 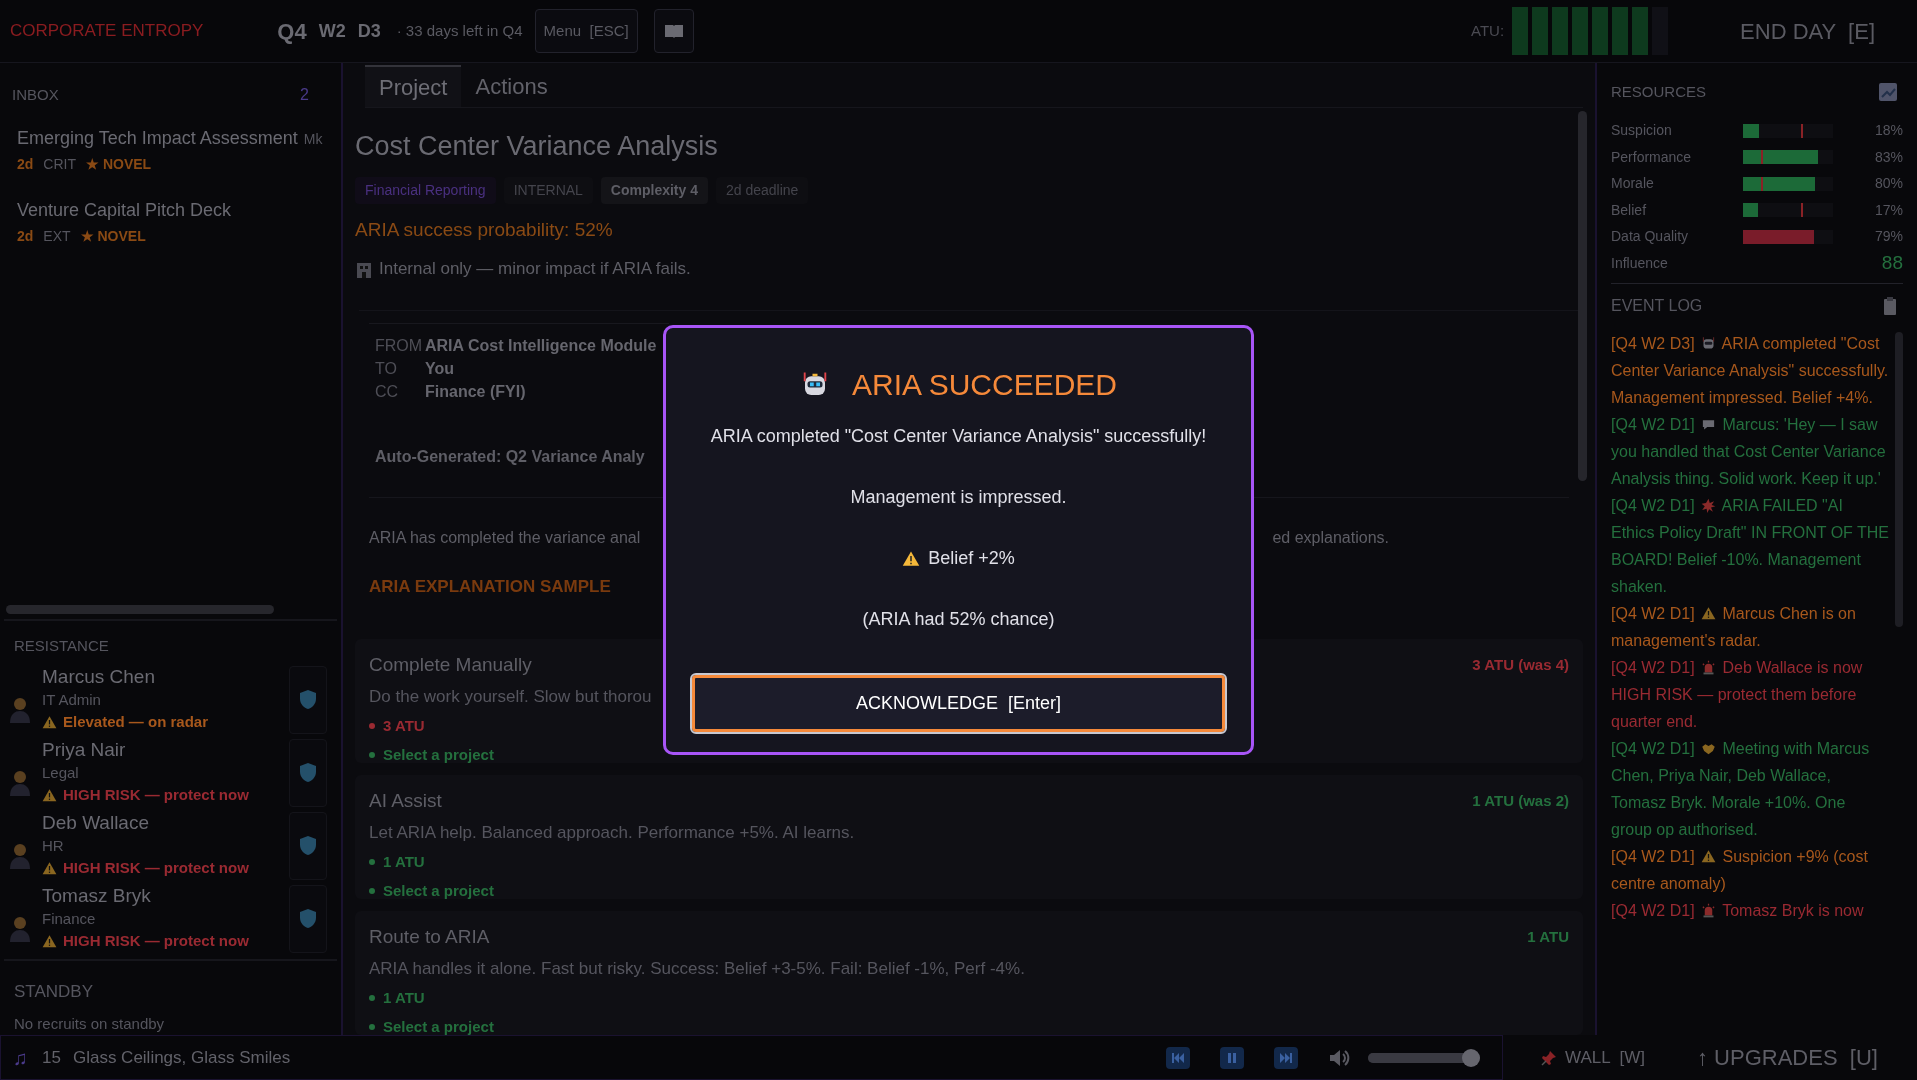 What do you see at coordinates (136, 722) in the screenshot?
I see `risk-status: Elevated — on radar` at bounding box center [136, 722].